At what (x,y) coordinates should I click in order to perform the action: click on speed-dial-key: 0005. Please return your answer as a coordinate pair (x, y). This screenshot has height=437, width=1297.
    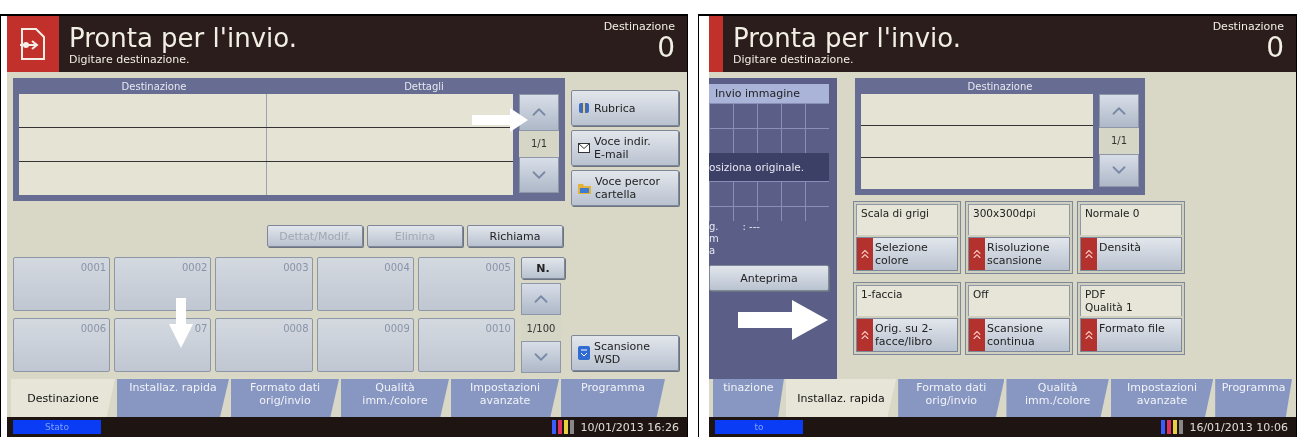
    Looking at the image, I should click on (466, 284).